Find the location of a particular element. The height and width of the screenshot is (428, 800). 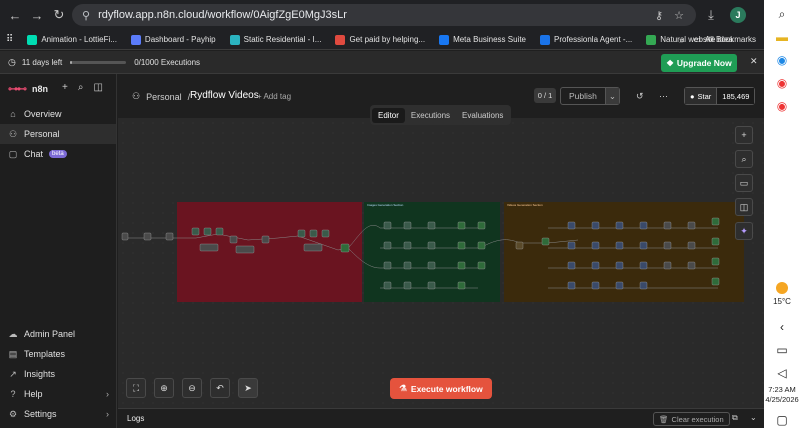

sidebar-item-admin-panel: ☁ Admin Panel is located at coordinates (58, 334).